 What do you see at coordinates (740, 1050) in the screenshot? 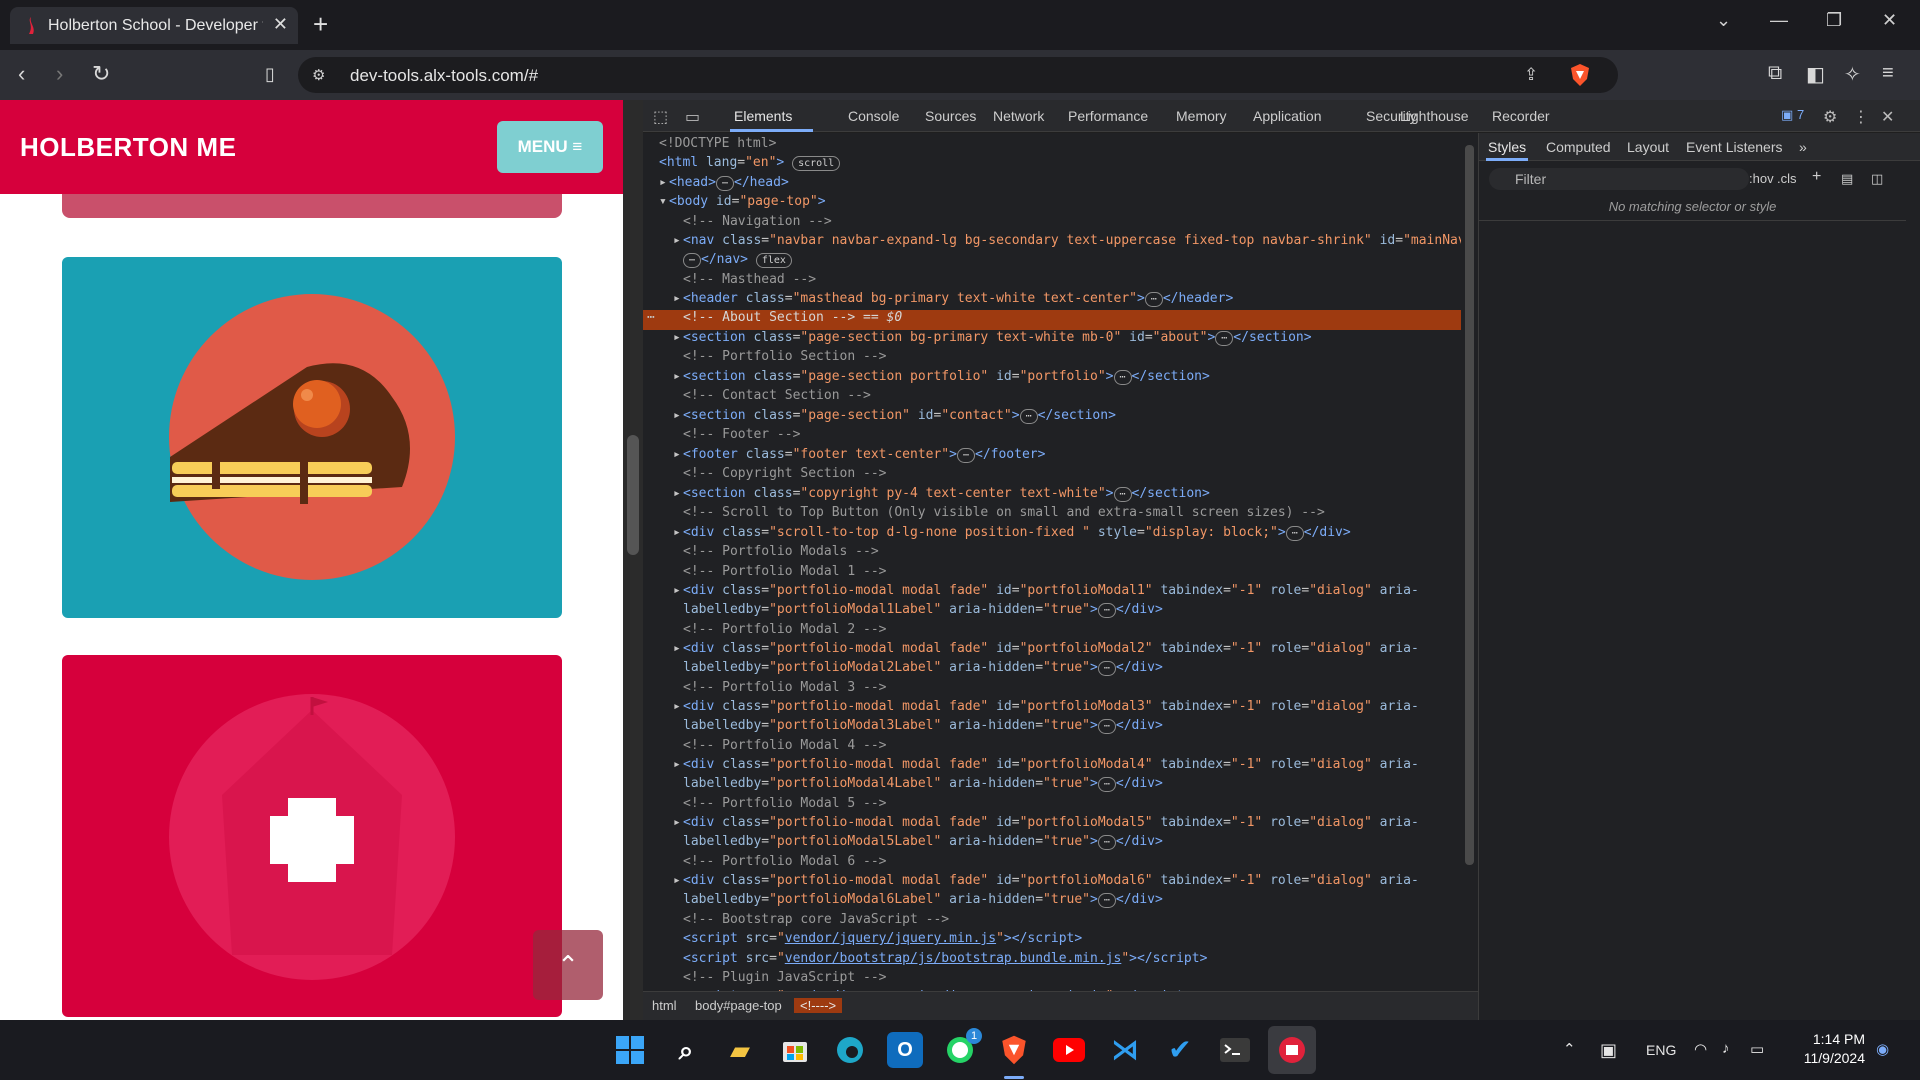
I see `file-explorer-icon: ▰` at bounding box center [740, 1050].